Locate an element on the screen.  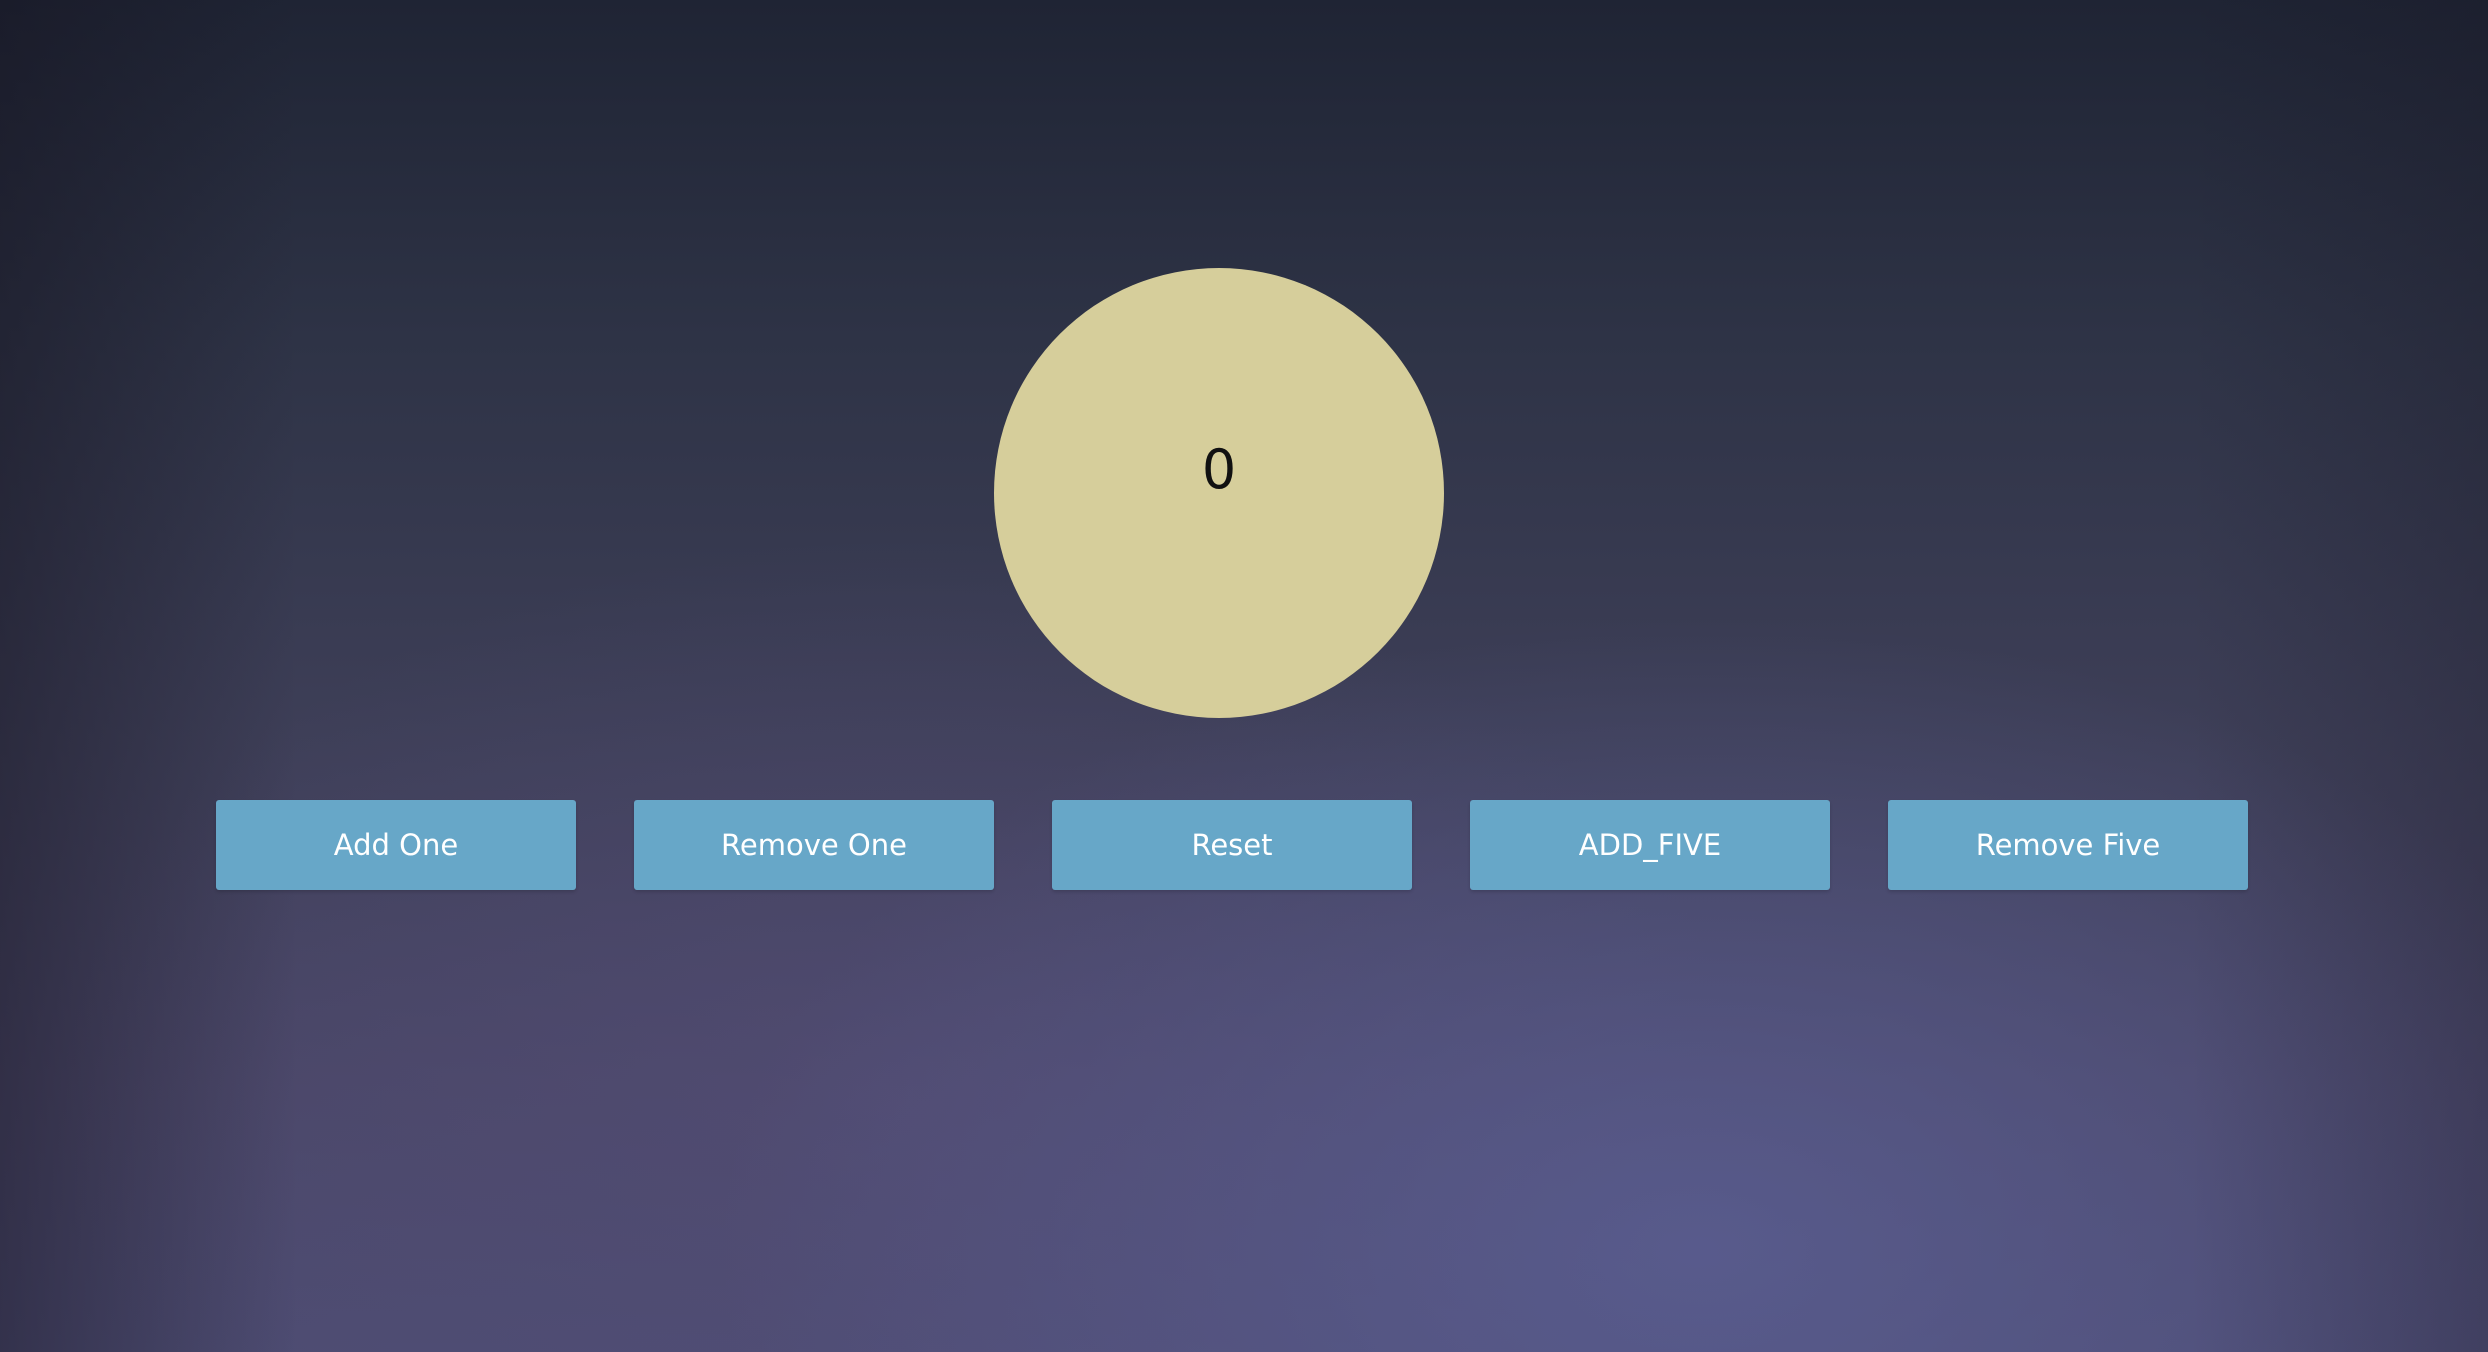
add-five-button: ADD_FIVE is located at coordinates (1650, 845).